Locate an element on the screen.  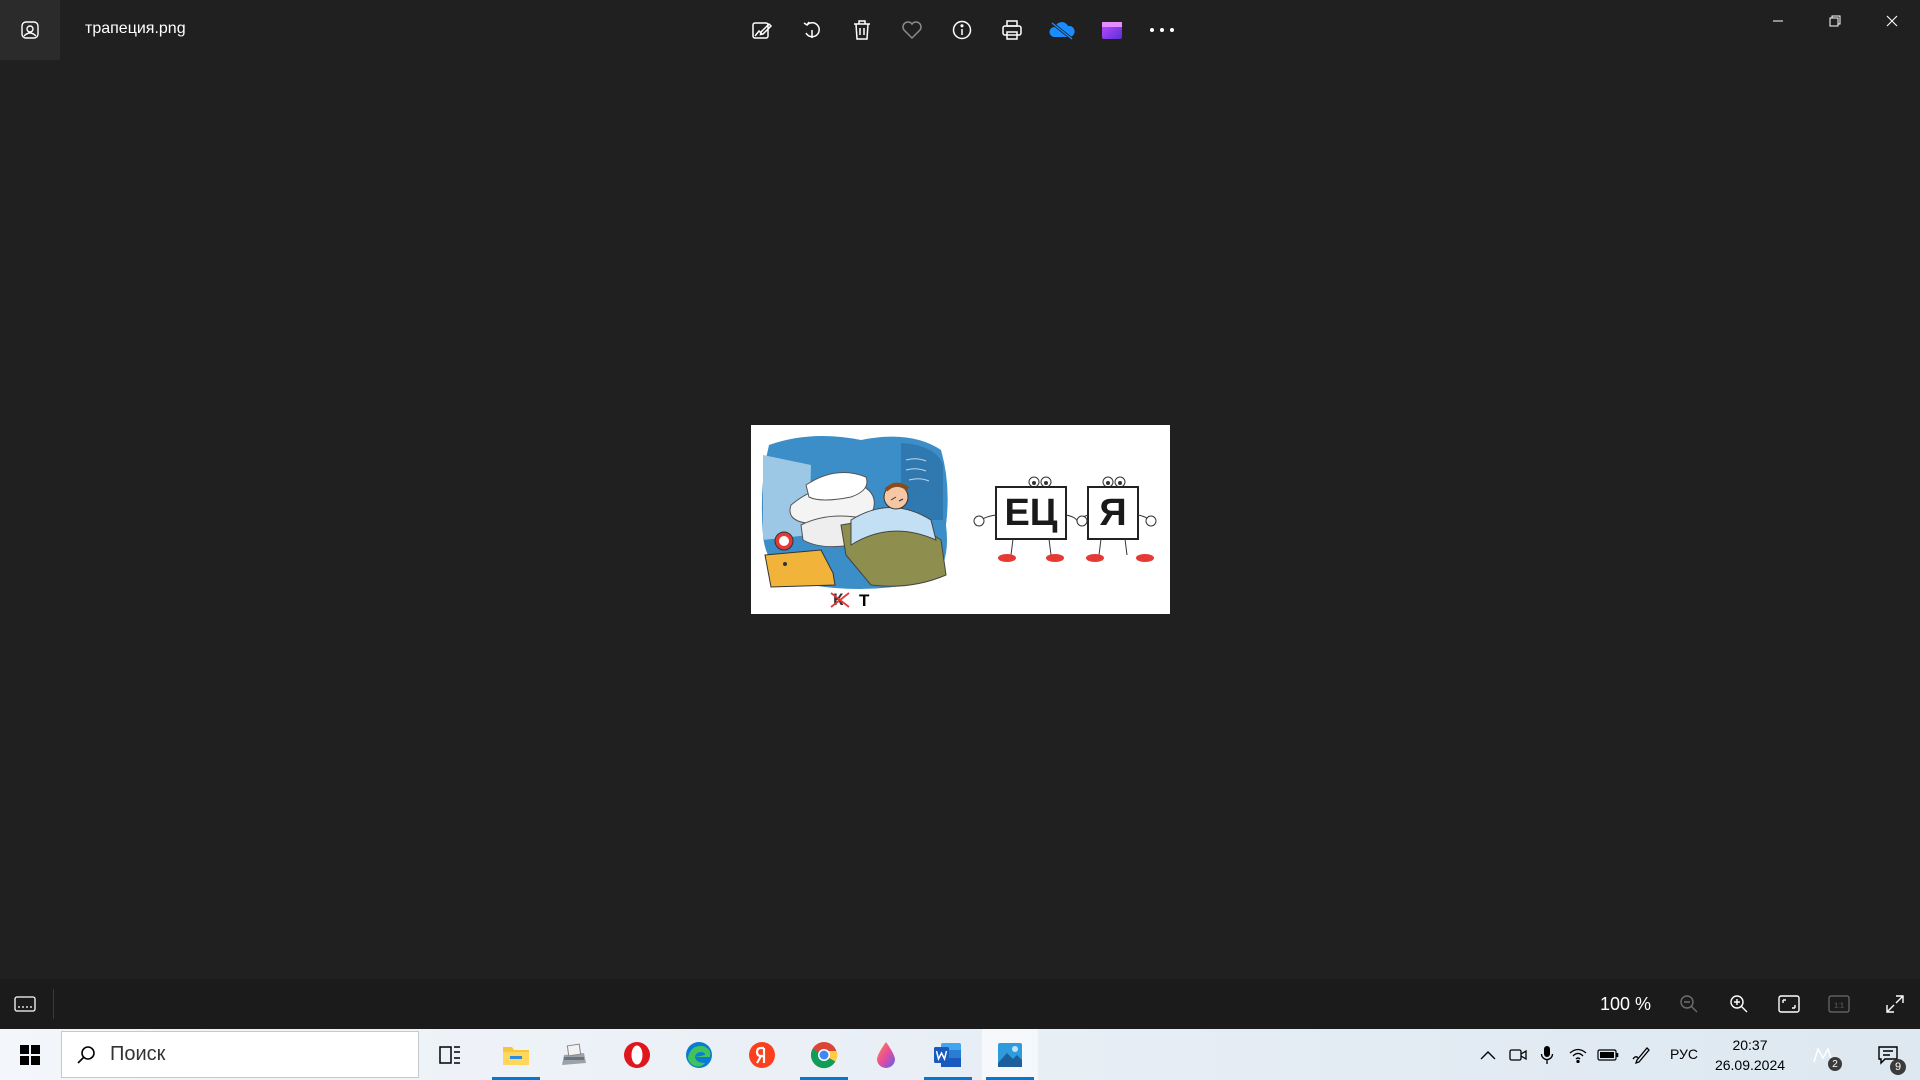
drop-app-icon is located at coordinates (886, 1054).